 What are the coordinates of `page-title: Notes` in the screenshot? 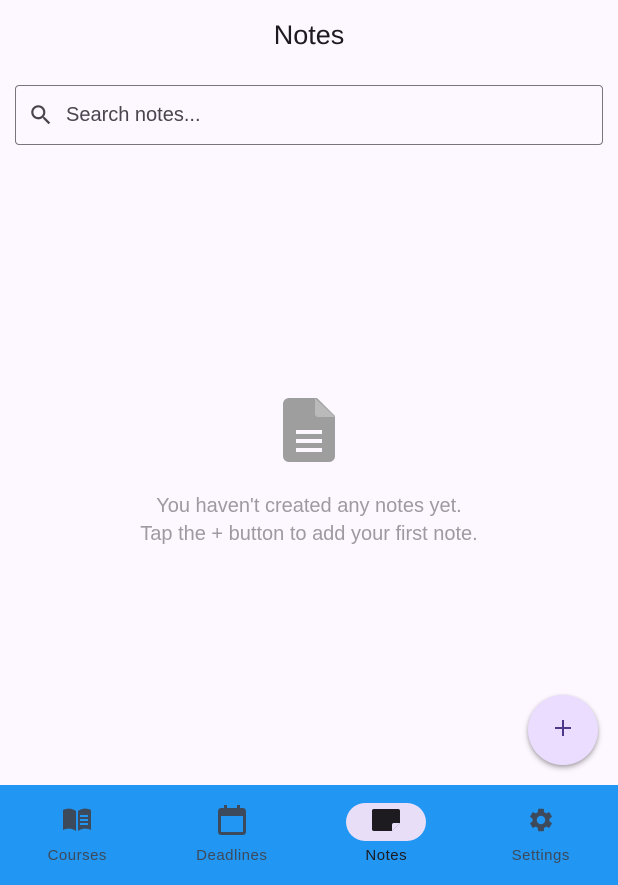 It's located at (309, 34).